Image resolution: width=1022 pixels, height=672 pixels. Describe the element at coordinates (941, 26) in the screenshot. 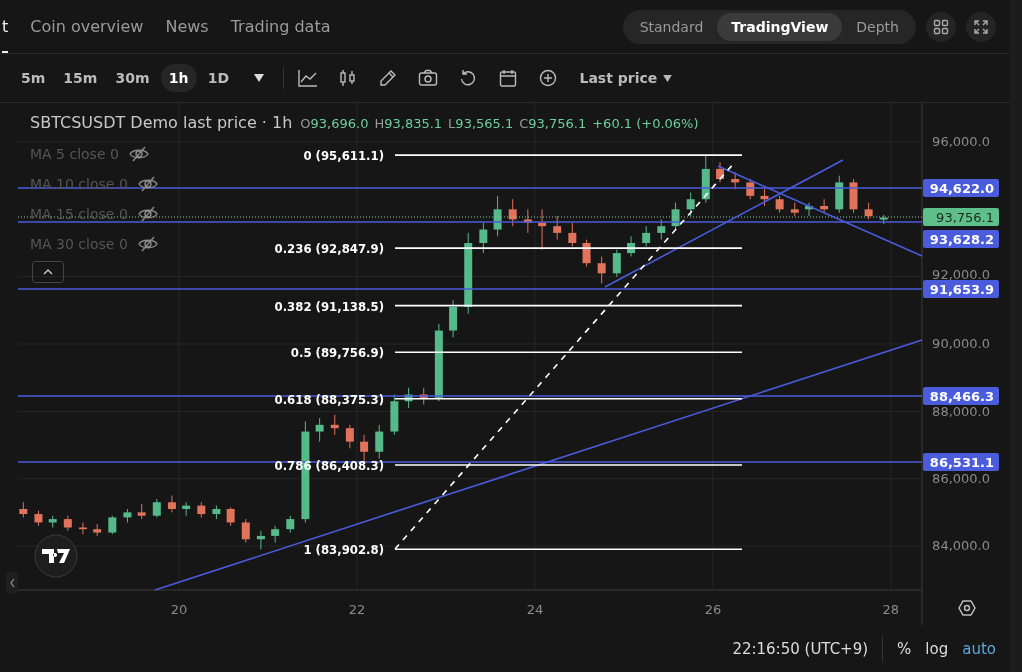

I see `grid-layout-icon` at that location.